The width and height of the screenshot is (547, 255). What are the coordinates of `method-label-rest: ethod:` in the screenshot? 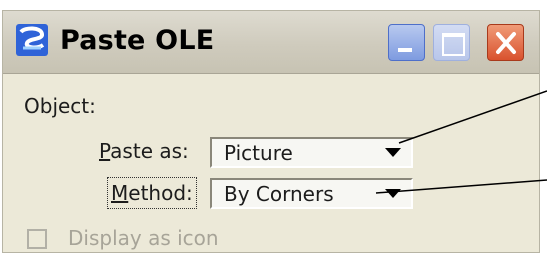 It's located at (160, 193).